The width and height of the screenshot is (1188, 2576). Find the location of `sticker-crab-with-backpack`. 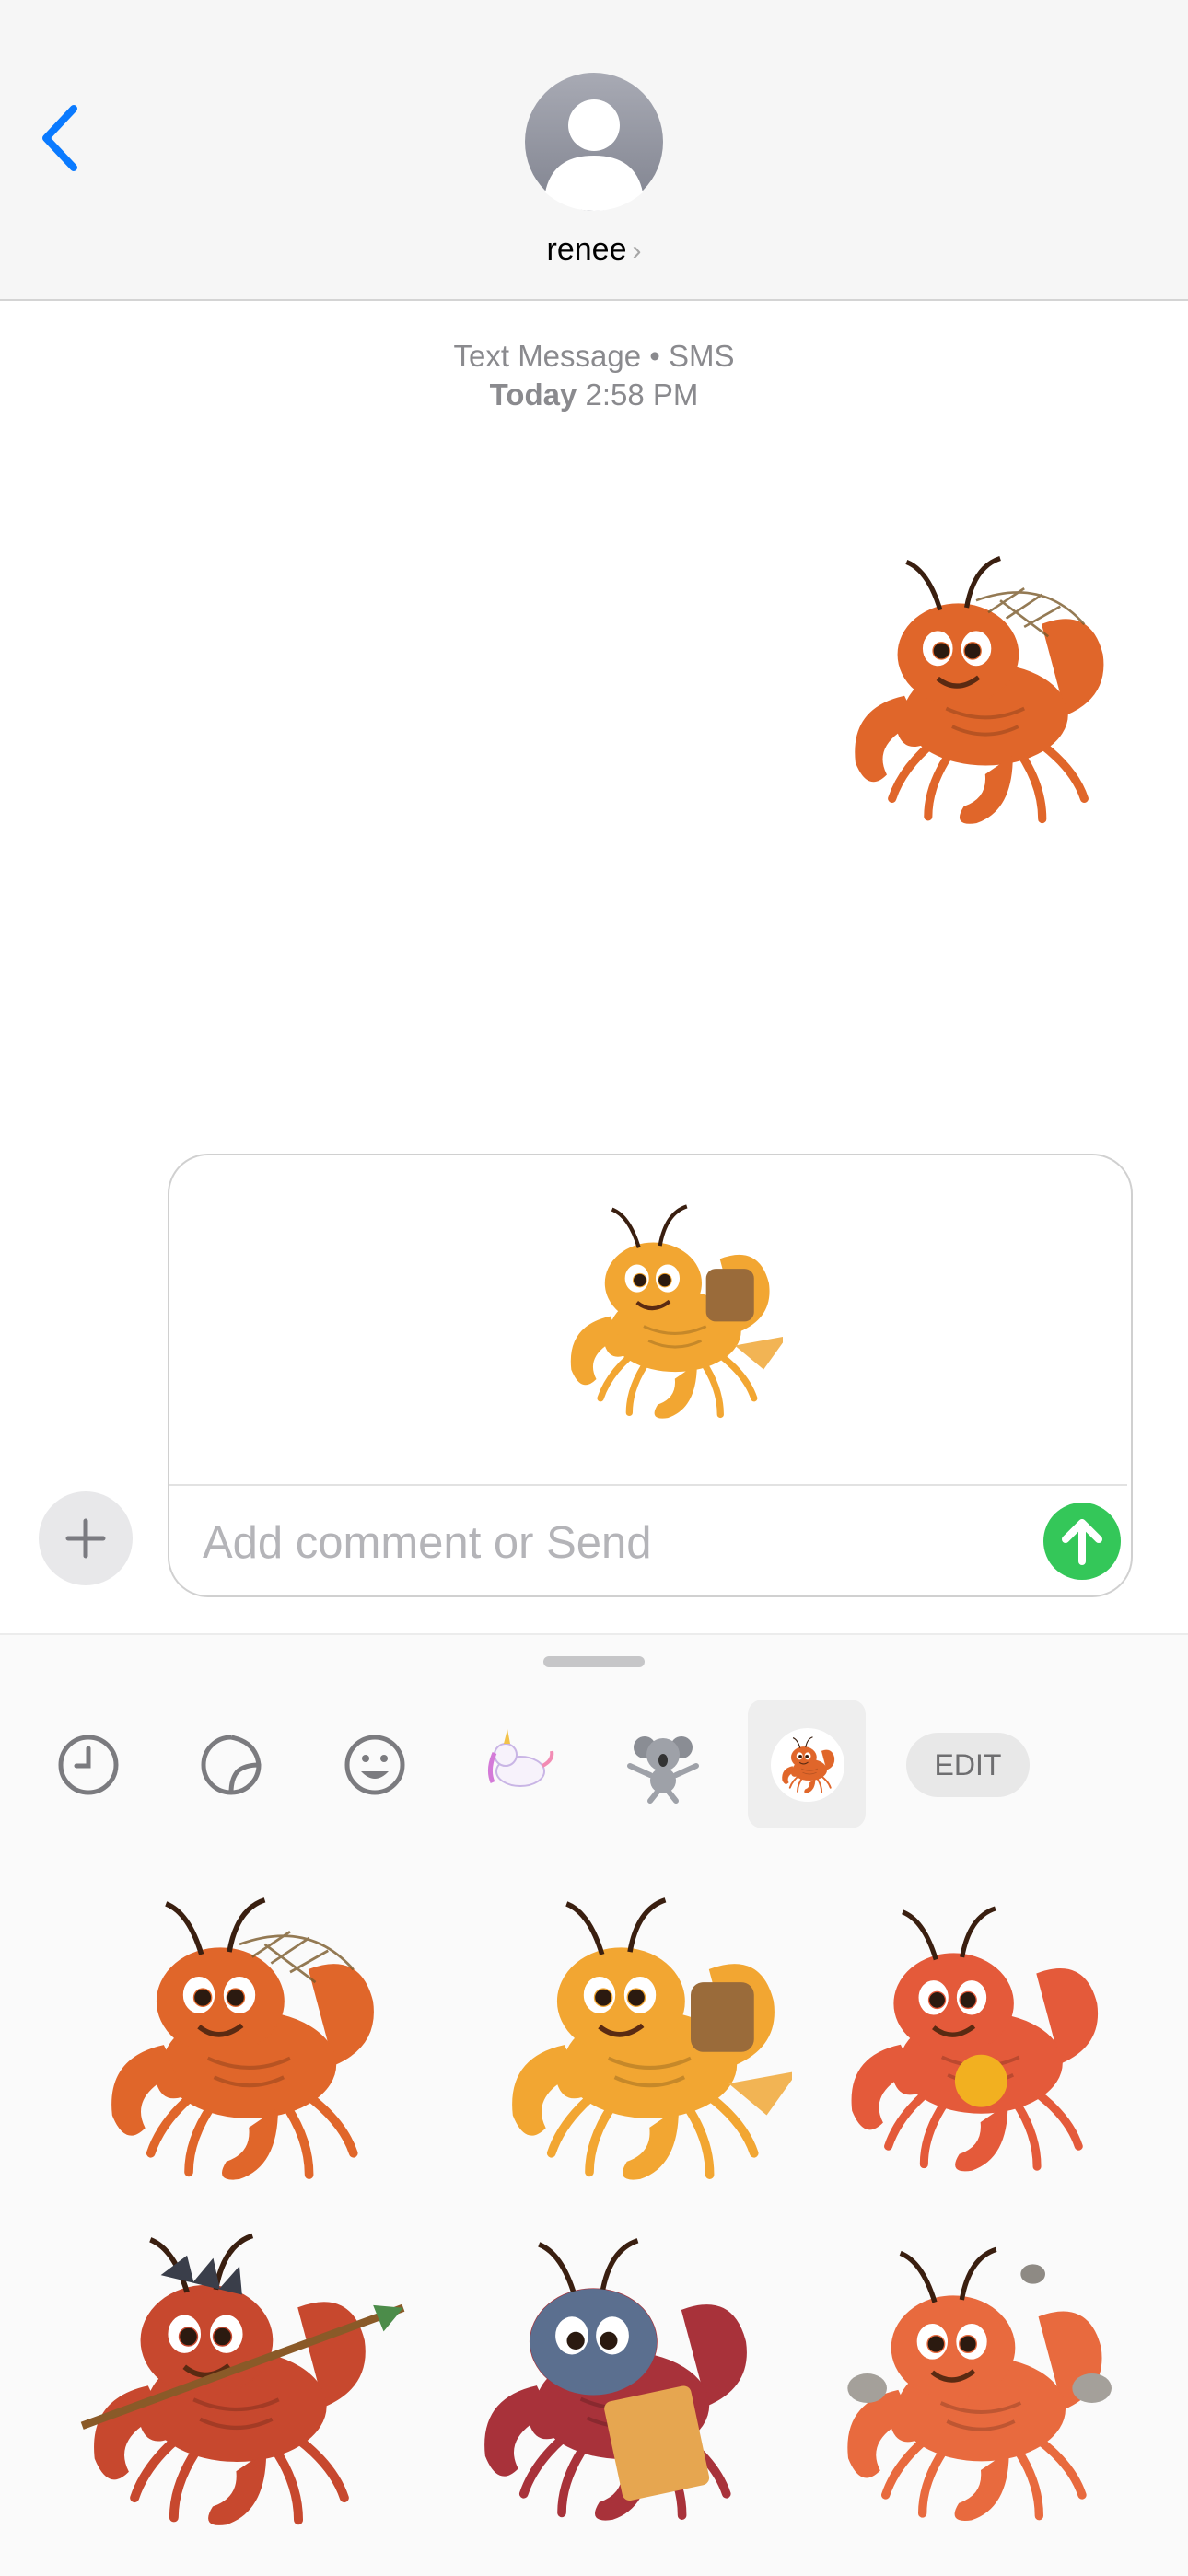

sticker-crab-with-backpack is located at coordinates (643, 2039).